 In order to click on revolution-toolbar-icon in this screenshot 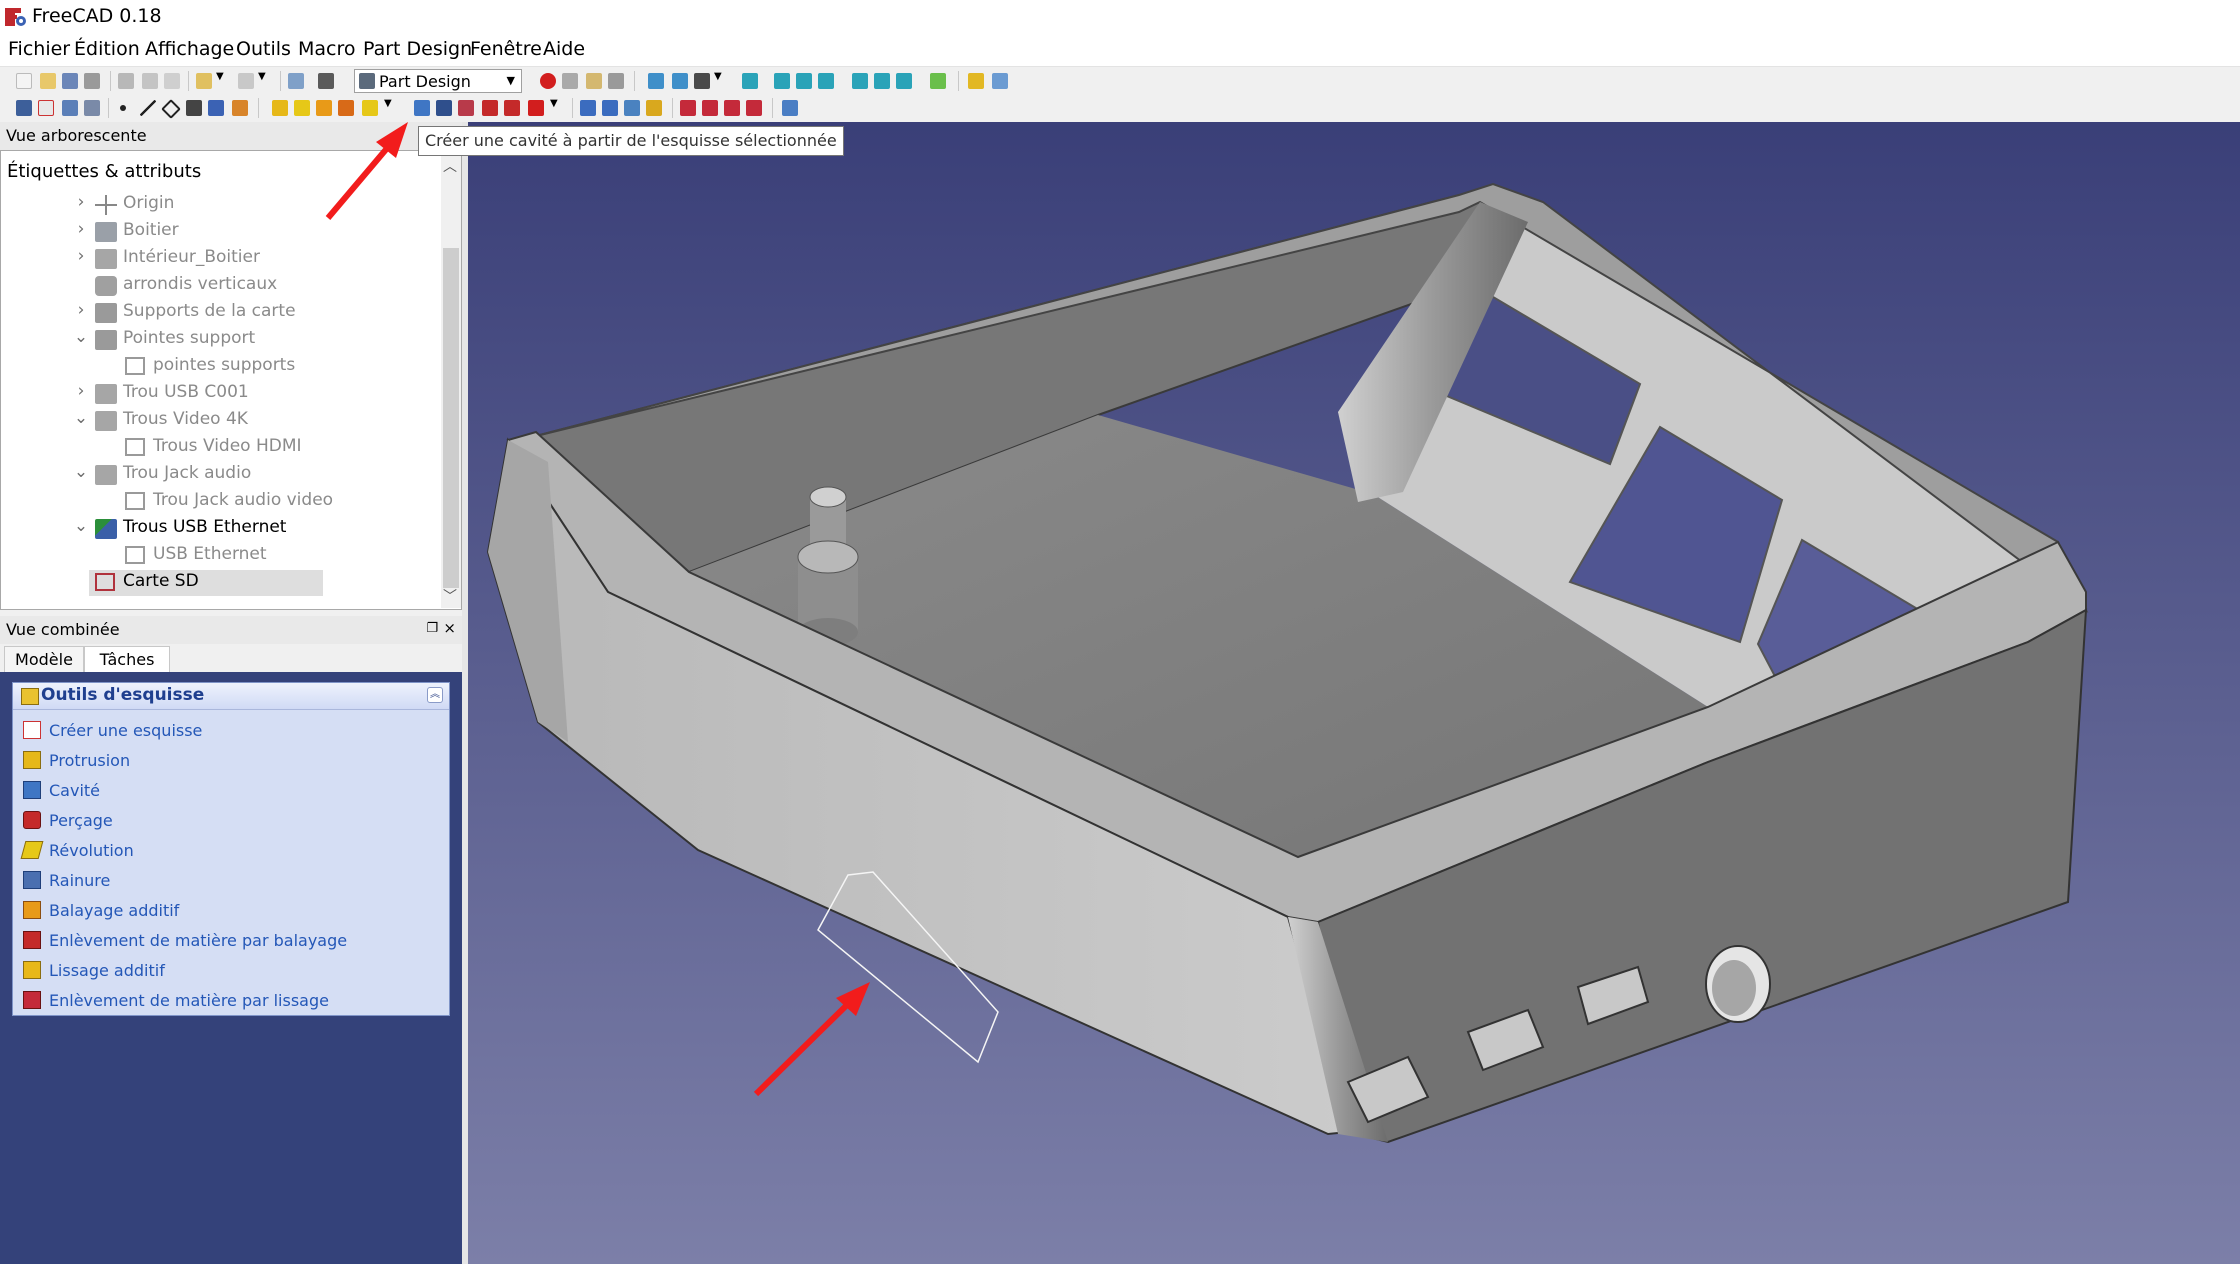, I will do `click(302, 108)`.